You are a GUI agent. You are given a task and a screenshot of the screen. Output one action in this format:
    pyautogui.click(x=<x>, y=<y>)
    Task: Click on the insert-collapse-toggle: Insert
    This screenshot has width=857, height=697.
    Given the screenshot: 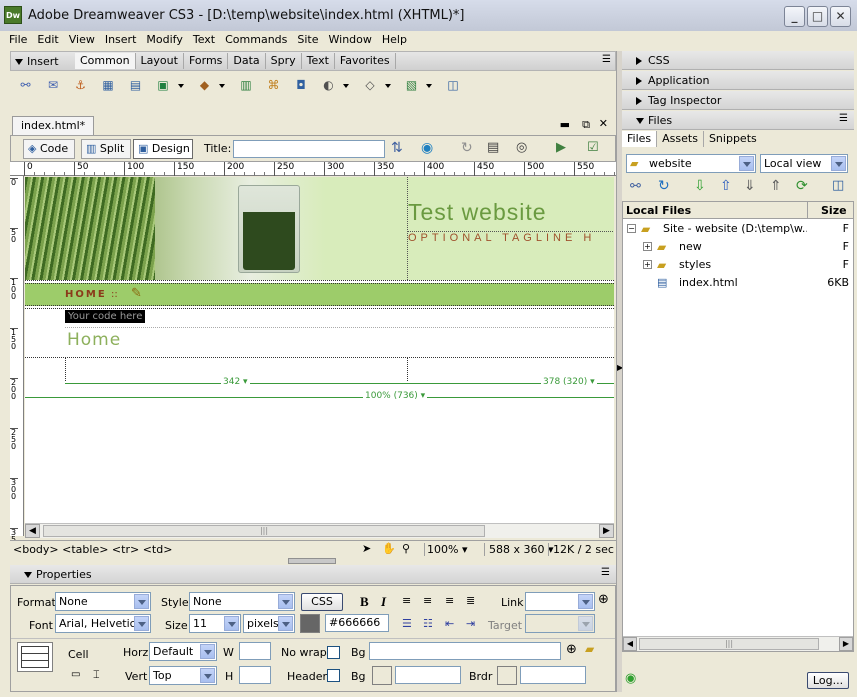 What is the action you would take?
    pyautogui.click(x=37, y=61)
    